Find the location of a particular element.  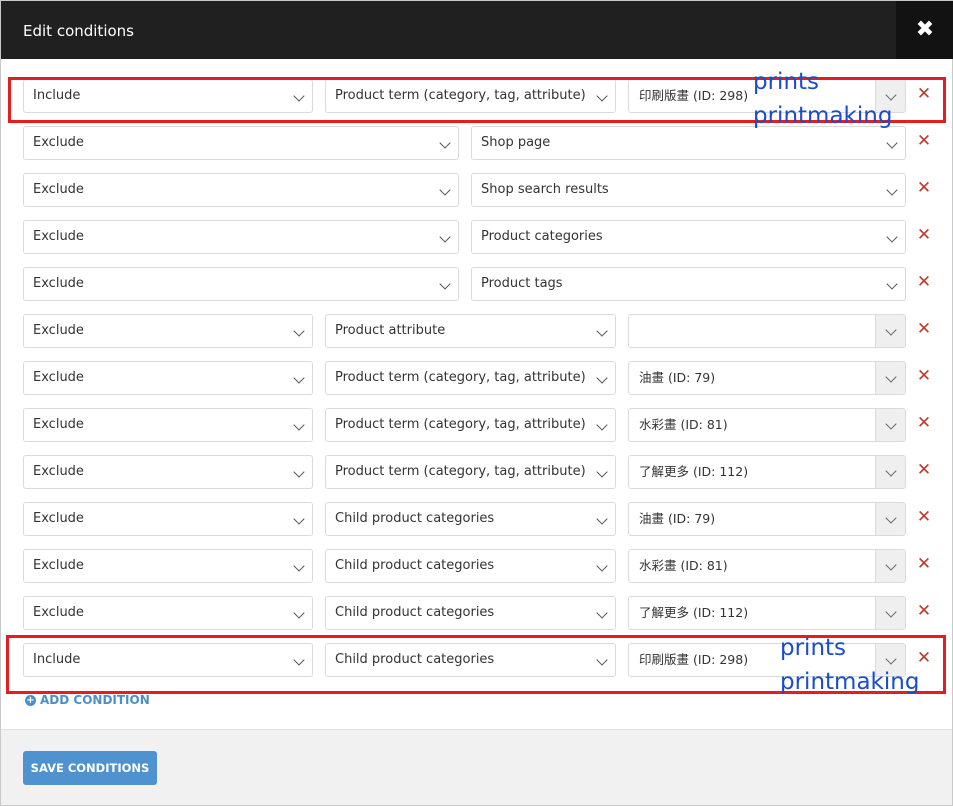

condition-row: Exclude Product attribute ✕ is located at coordinates (477, 330).